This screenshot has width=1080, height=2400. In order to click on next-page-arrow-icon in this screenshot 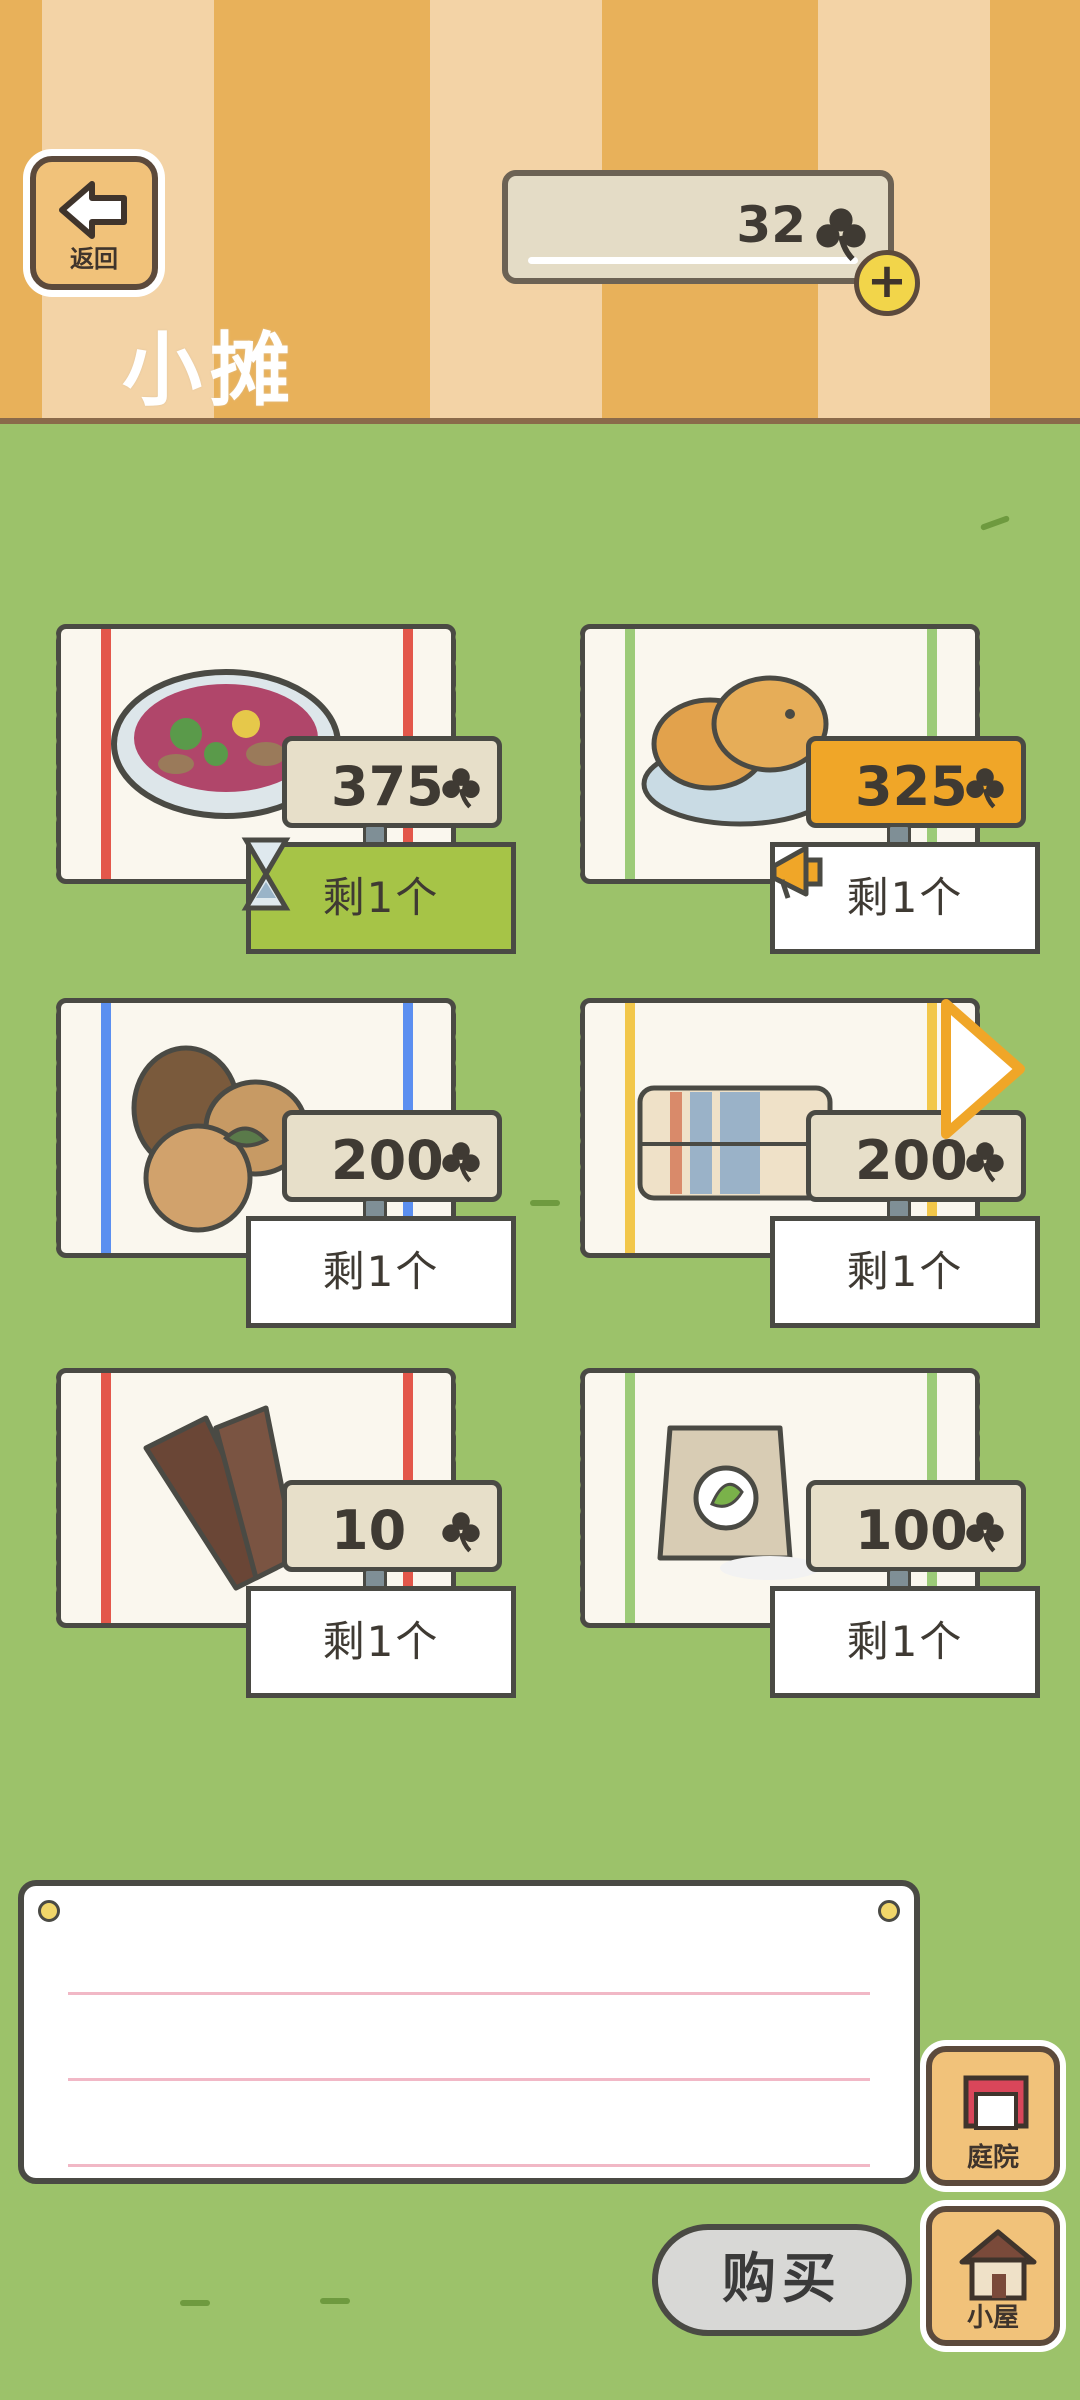, I will do `click(983, 1069)`.